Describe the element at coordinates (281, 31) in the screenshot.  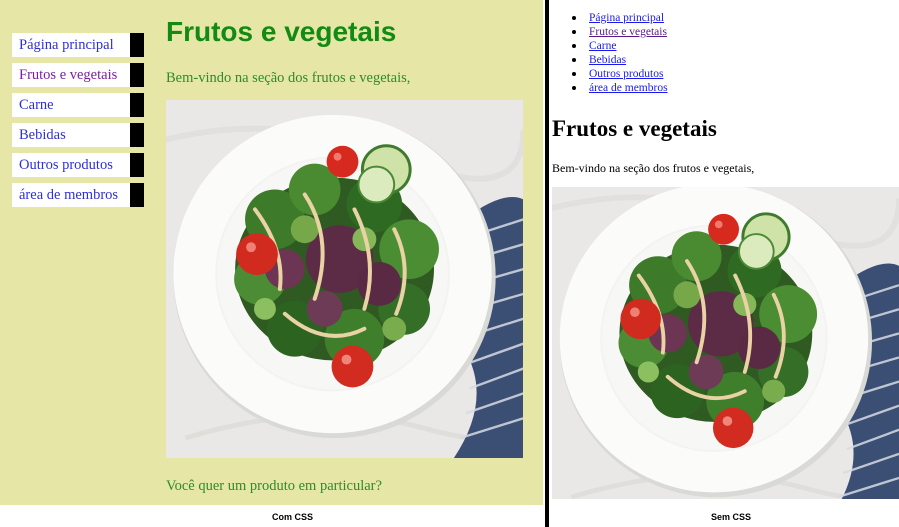
I see `styled-page-title: Frutos e vegetais` at that location.